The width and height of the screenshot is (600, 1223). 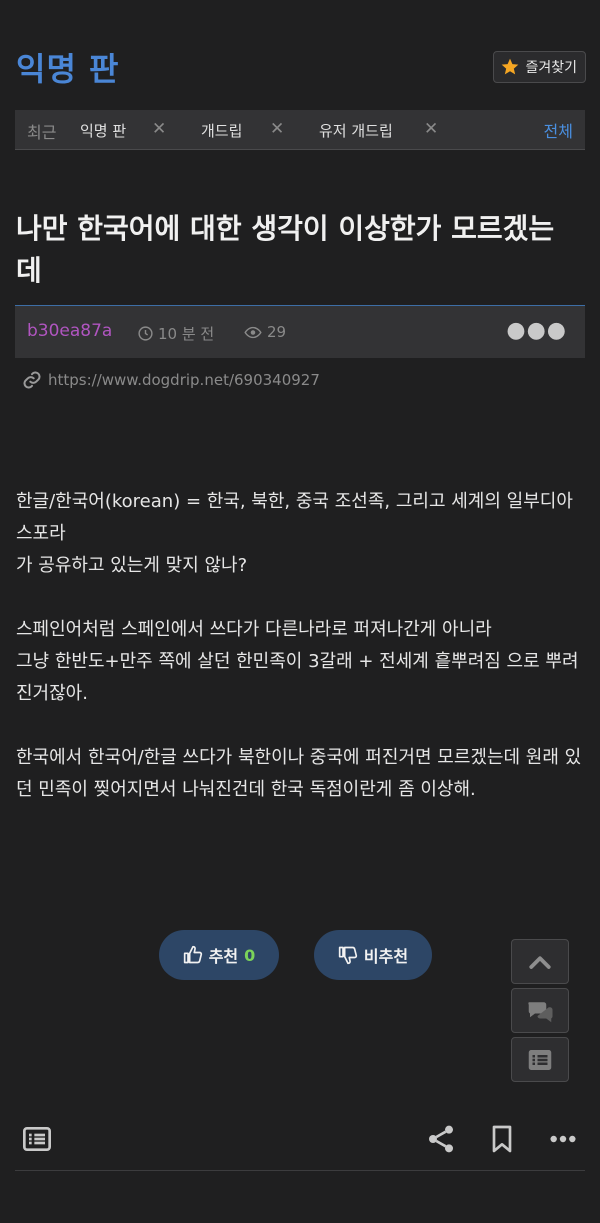 I want to click on recent-item: 유저 개드립, so click(x=356, y=130).